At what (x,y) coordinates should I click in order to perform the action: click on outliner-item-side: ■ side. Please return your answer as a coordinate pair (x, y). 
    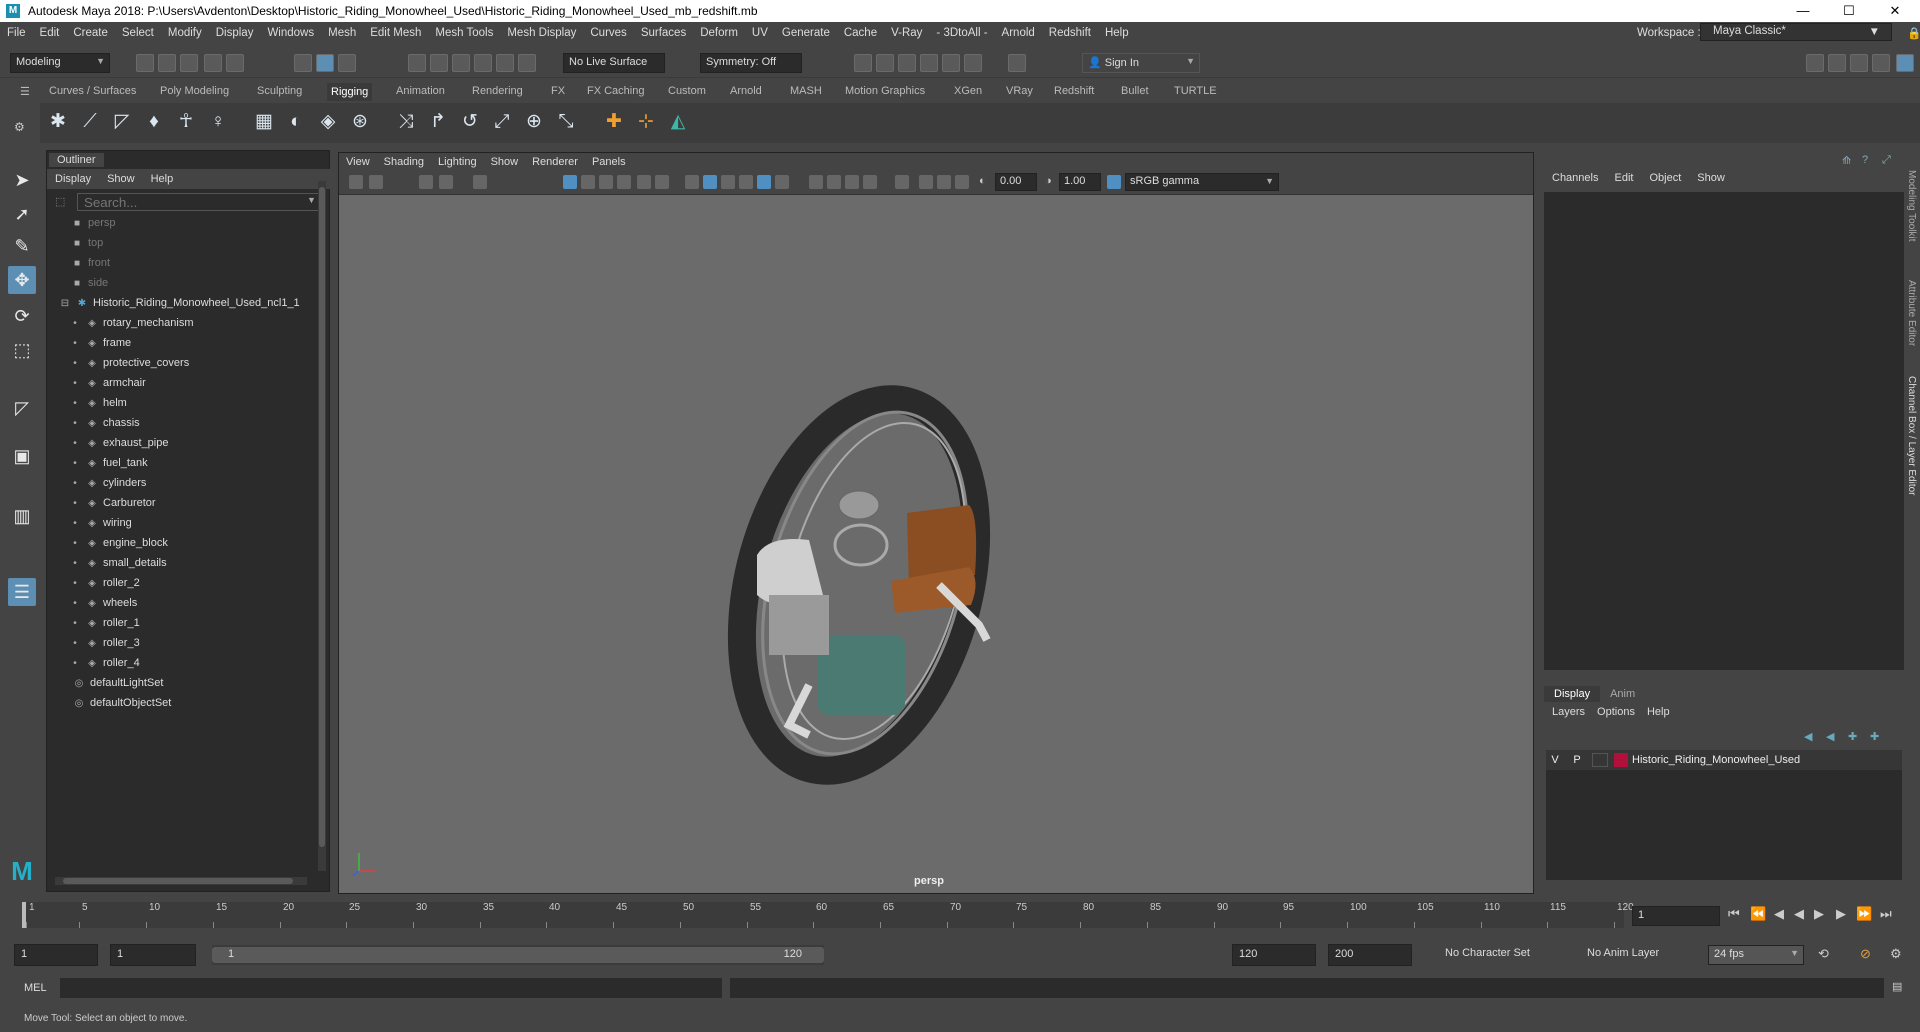
    Looking at the image, I should click on (89, 283).